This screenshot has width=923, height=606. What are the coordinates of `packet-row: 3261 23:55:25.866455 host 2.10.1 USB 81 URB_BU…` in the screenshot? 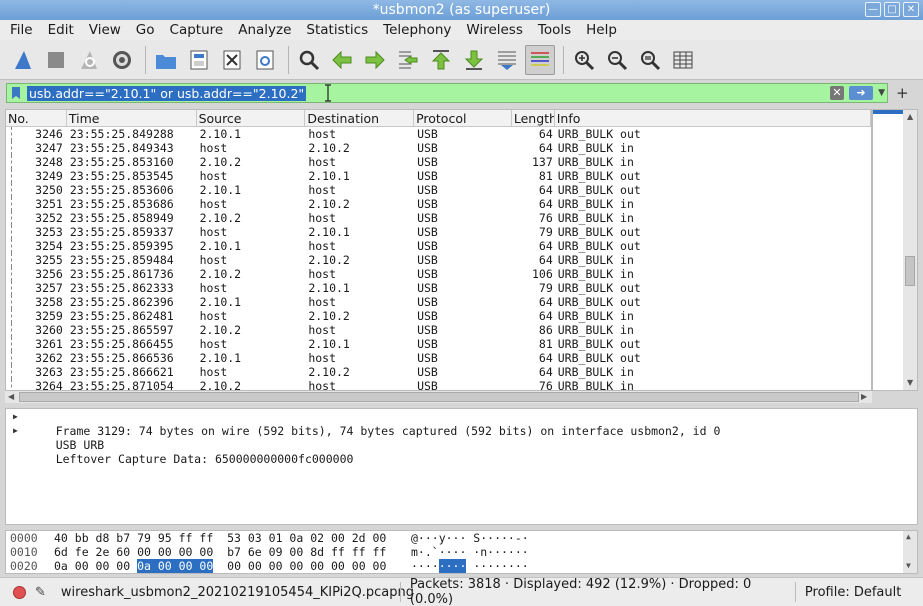 It's located at (438, 344).